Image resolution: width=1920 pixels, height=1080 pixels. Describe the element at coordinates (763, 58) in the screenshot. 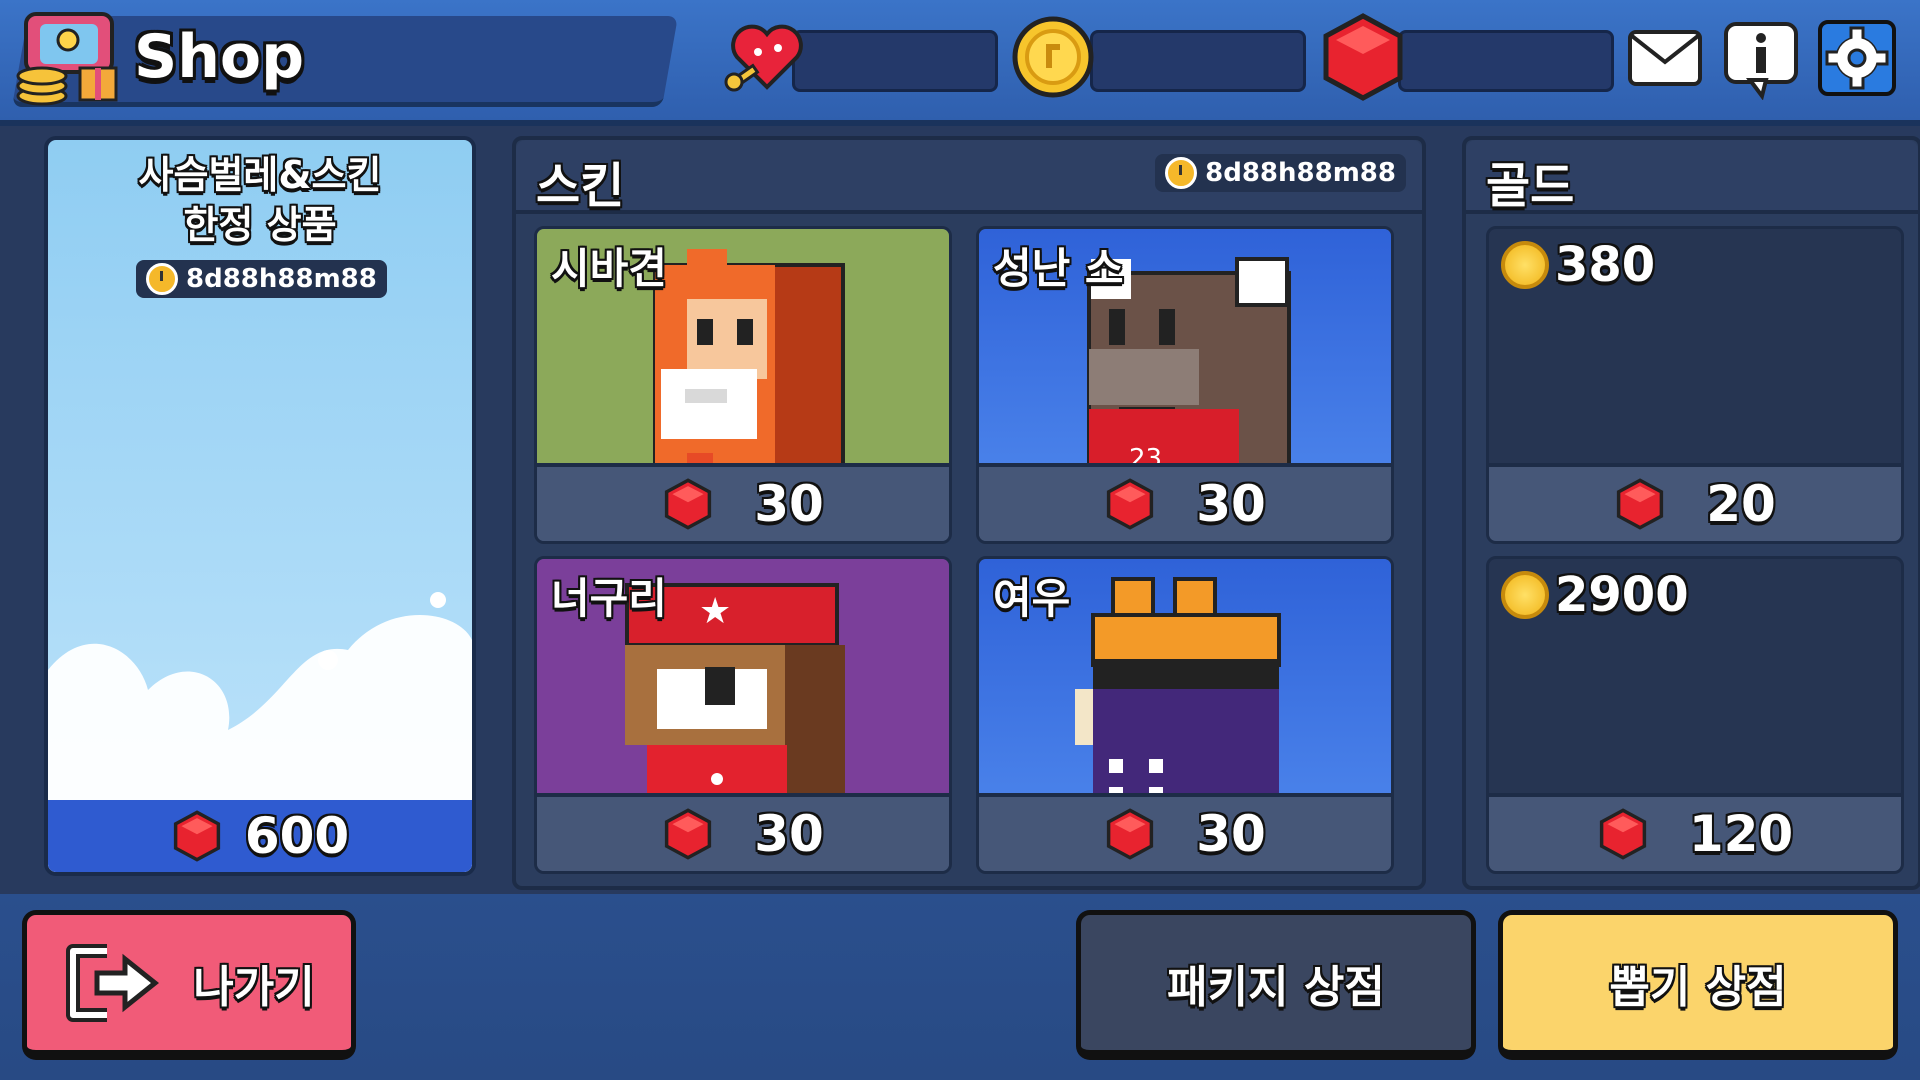

I see `heart-key-icon` at that location.